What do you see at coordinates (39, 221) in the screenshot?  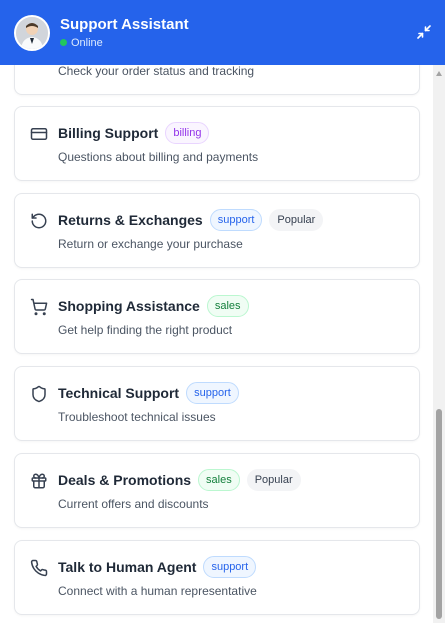 I see `rotate-ccw-icon` at bounding box center [39, 221].